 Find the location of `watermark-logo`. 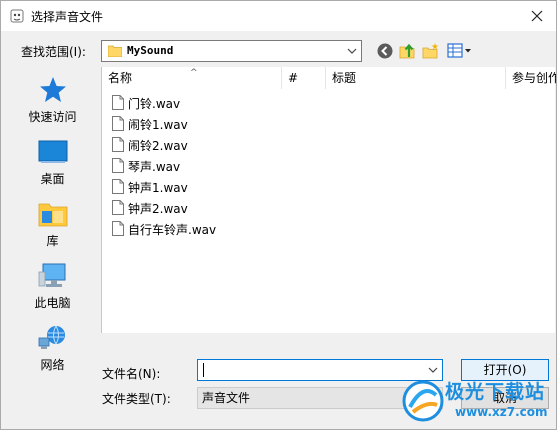

watermark-logo is located at coordinates (423, 401).